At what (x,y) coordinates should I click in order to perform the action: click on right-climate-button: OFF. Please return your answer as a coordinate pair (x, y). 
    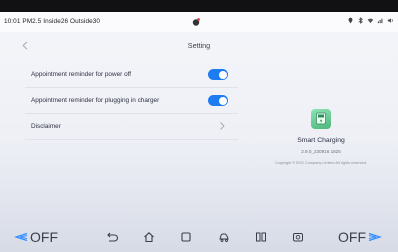
    Looking at the image, I should click on (360, 237).